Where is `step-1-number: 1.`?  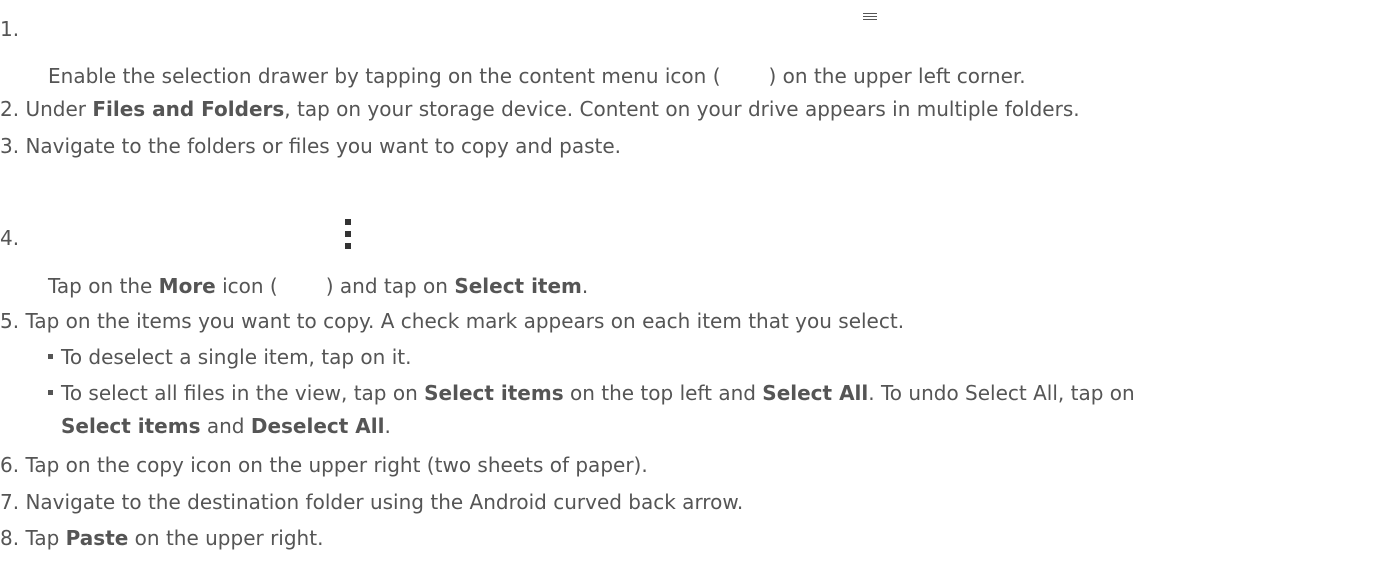 step-1-number: 1. is located at coordinates (9, 29).